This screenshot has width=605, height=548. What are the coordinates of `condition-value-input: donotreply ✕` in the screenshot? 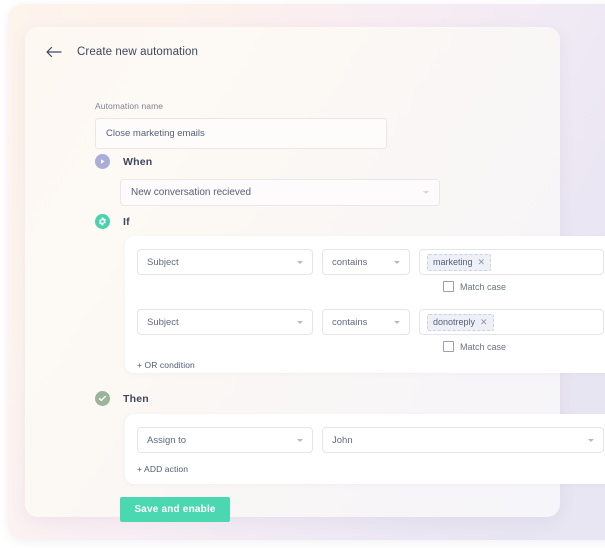 It's located at (511, 322).